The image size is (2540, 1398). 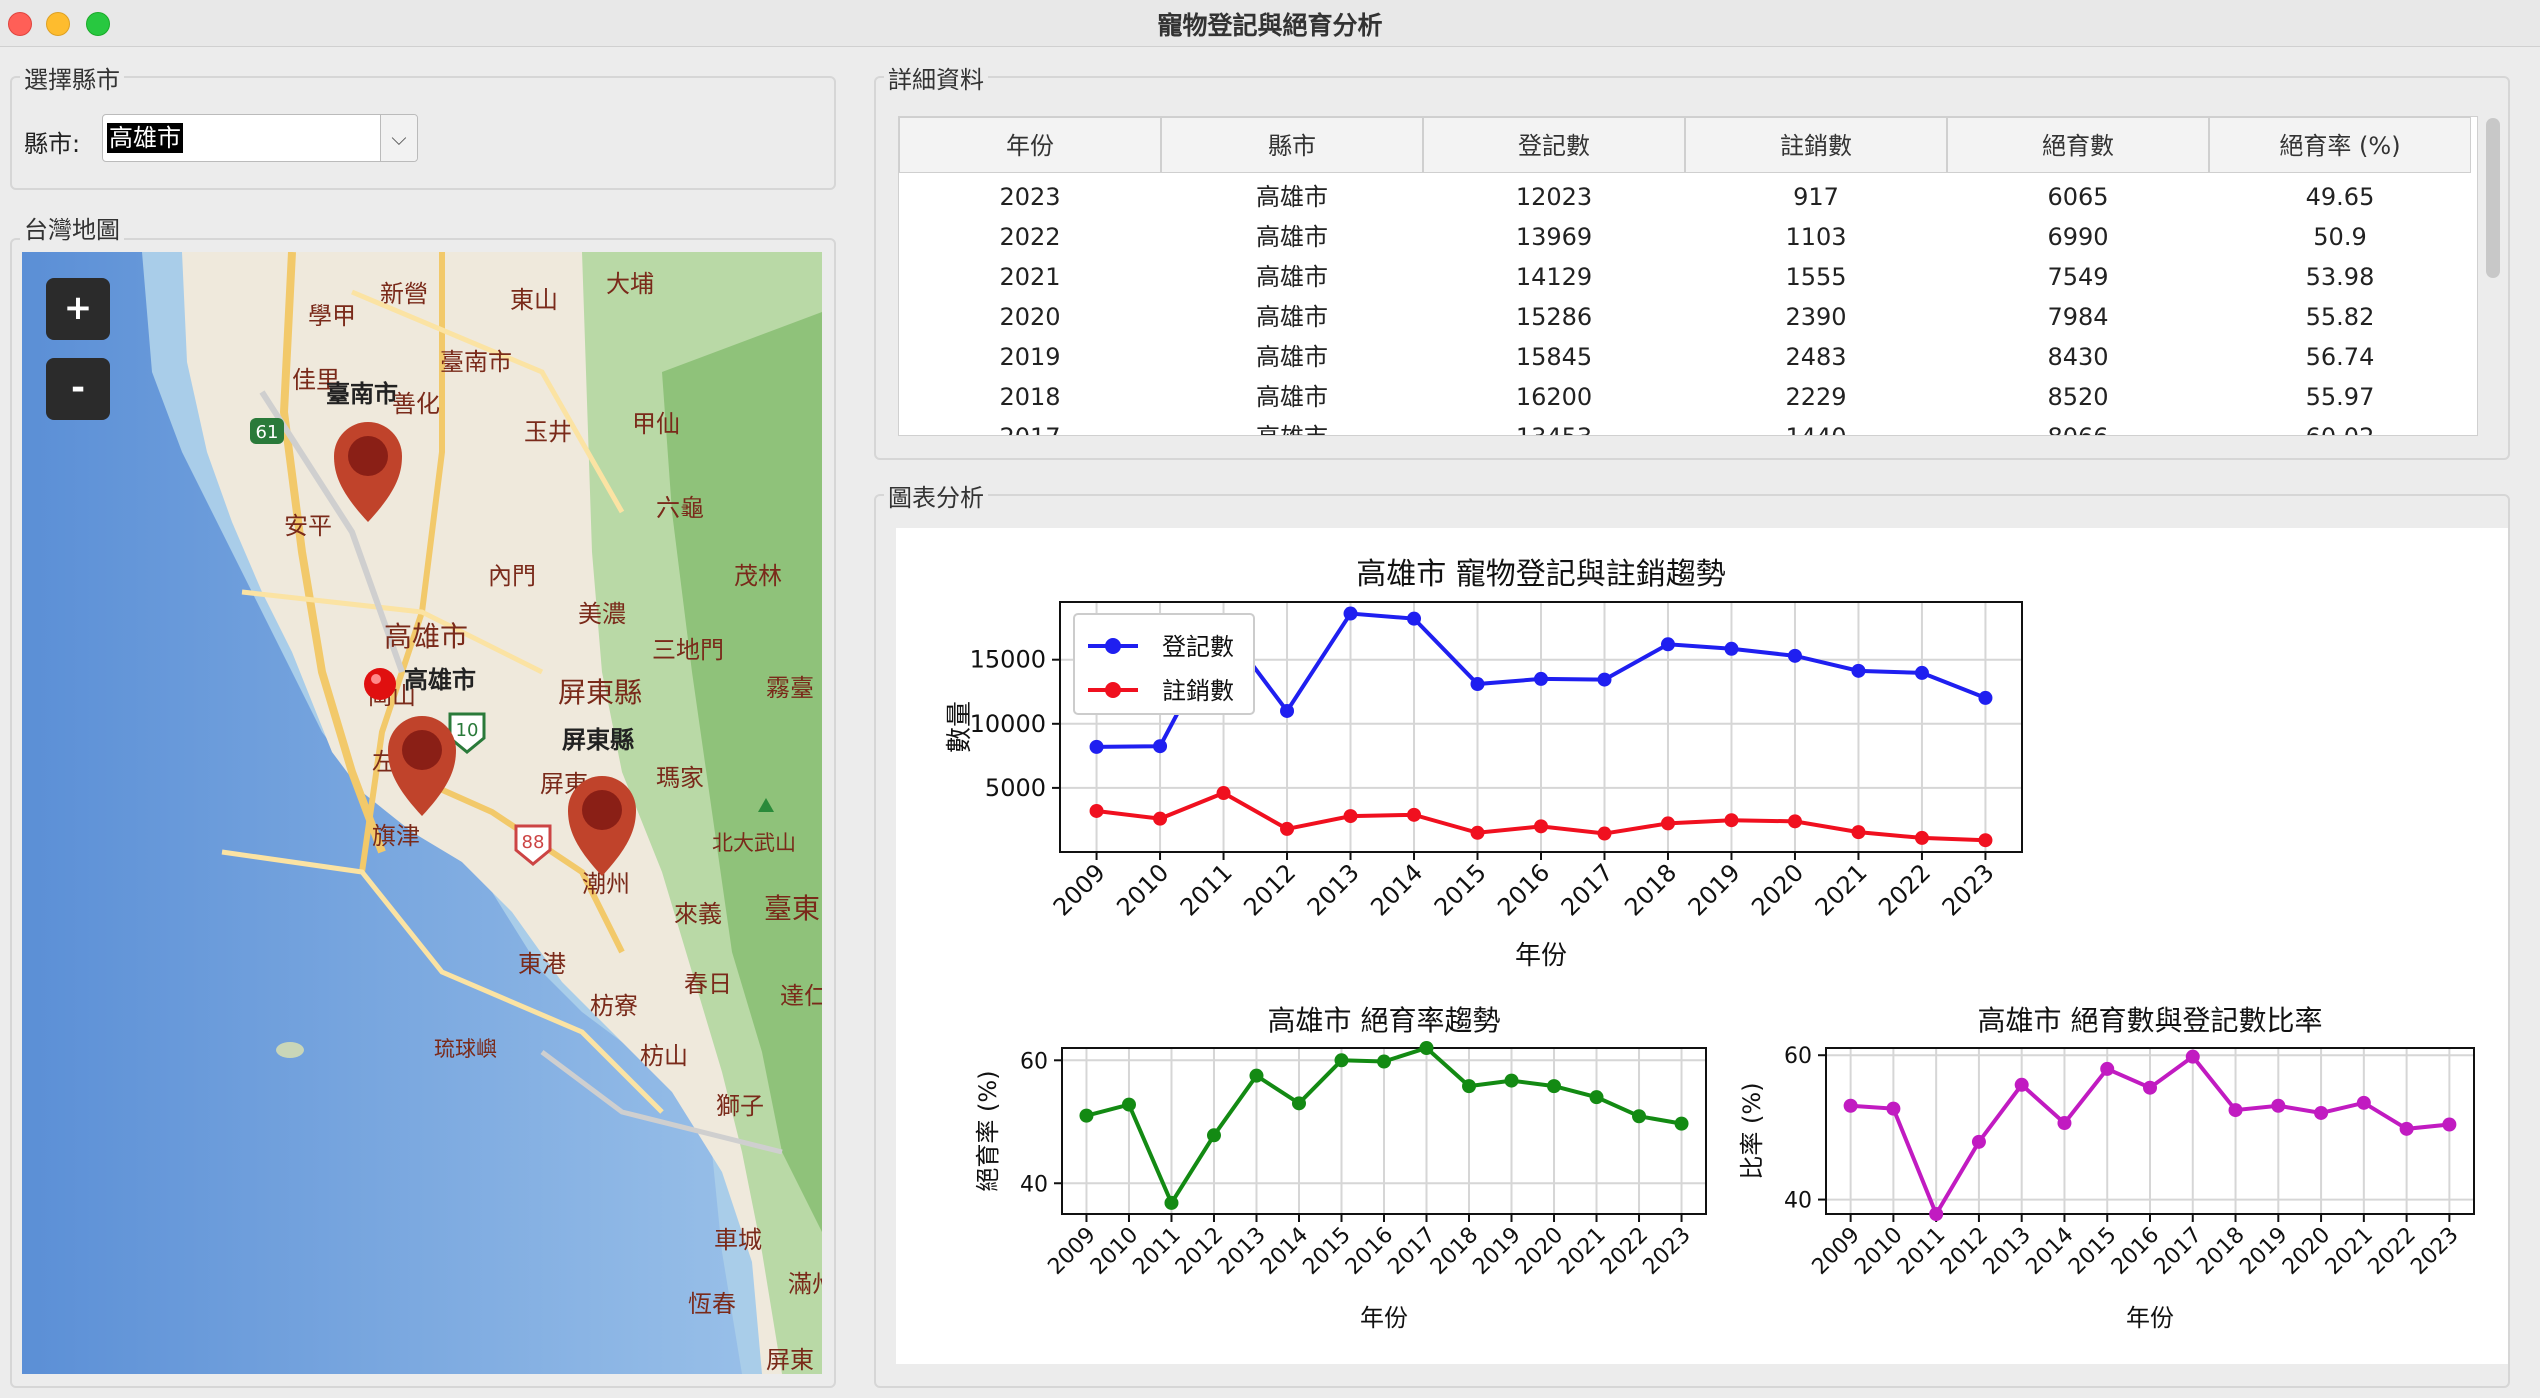 I want to click on zoom-in-button: +, so click(x=78, y=309).